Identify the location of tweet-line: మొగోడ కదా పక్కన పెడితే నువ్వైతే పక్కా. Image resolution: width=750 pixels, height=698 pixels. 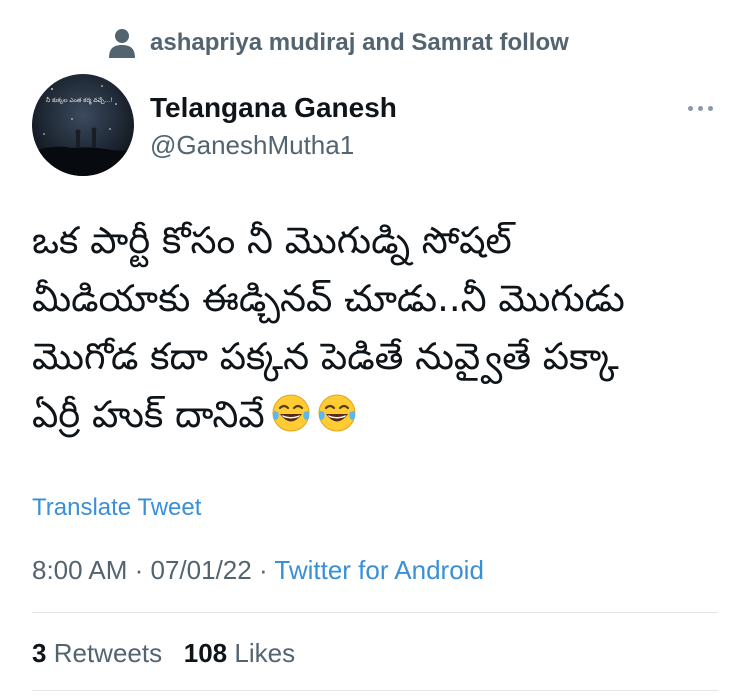
(325, 356).